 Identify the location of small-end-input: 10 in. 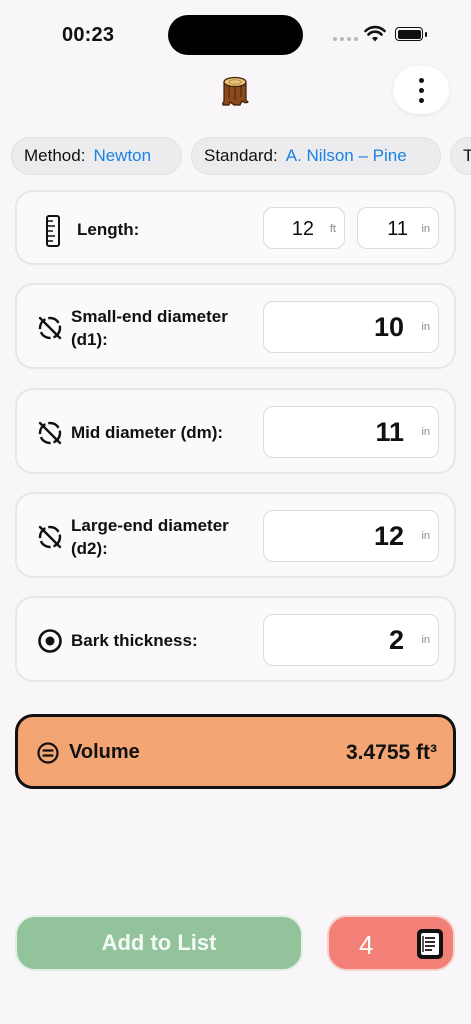
(351, 327).